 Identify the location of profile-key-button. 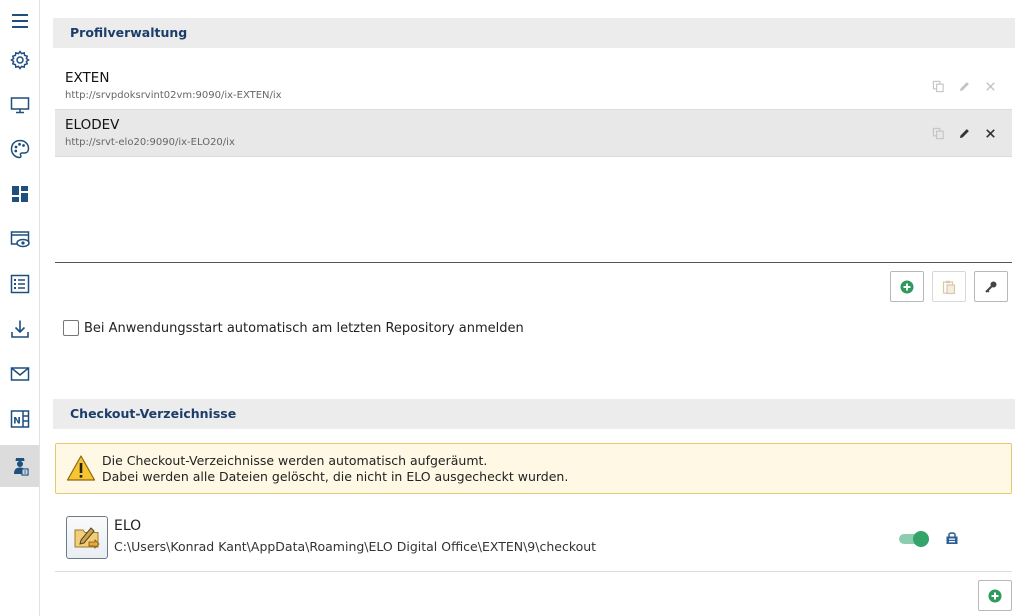
(991, 286).